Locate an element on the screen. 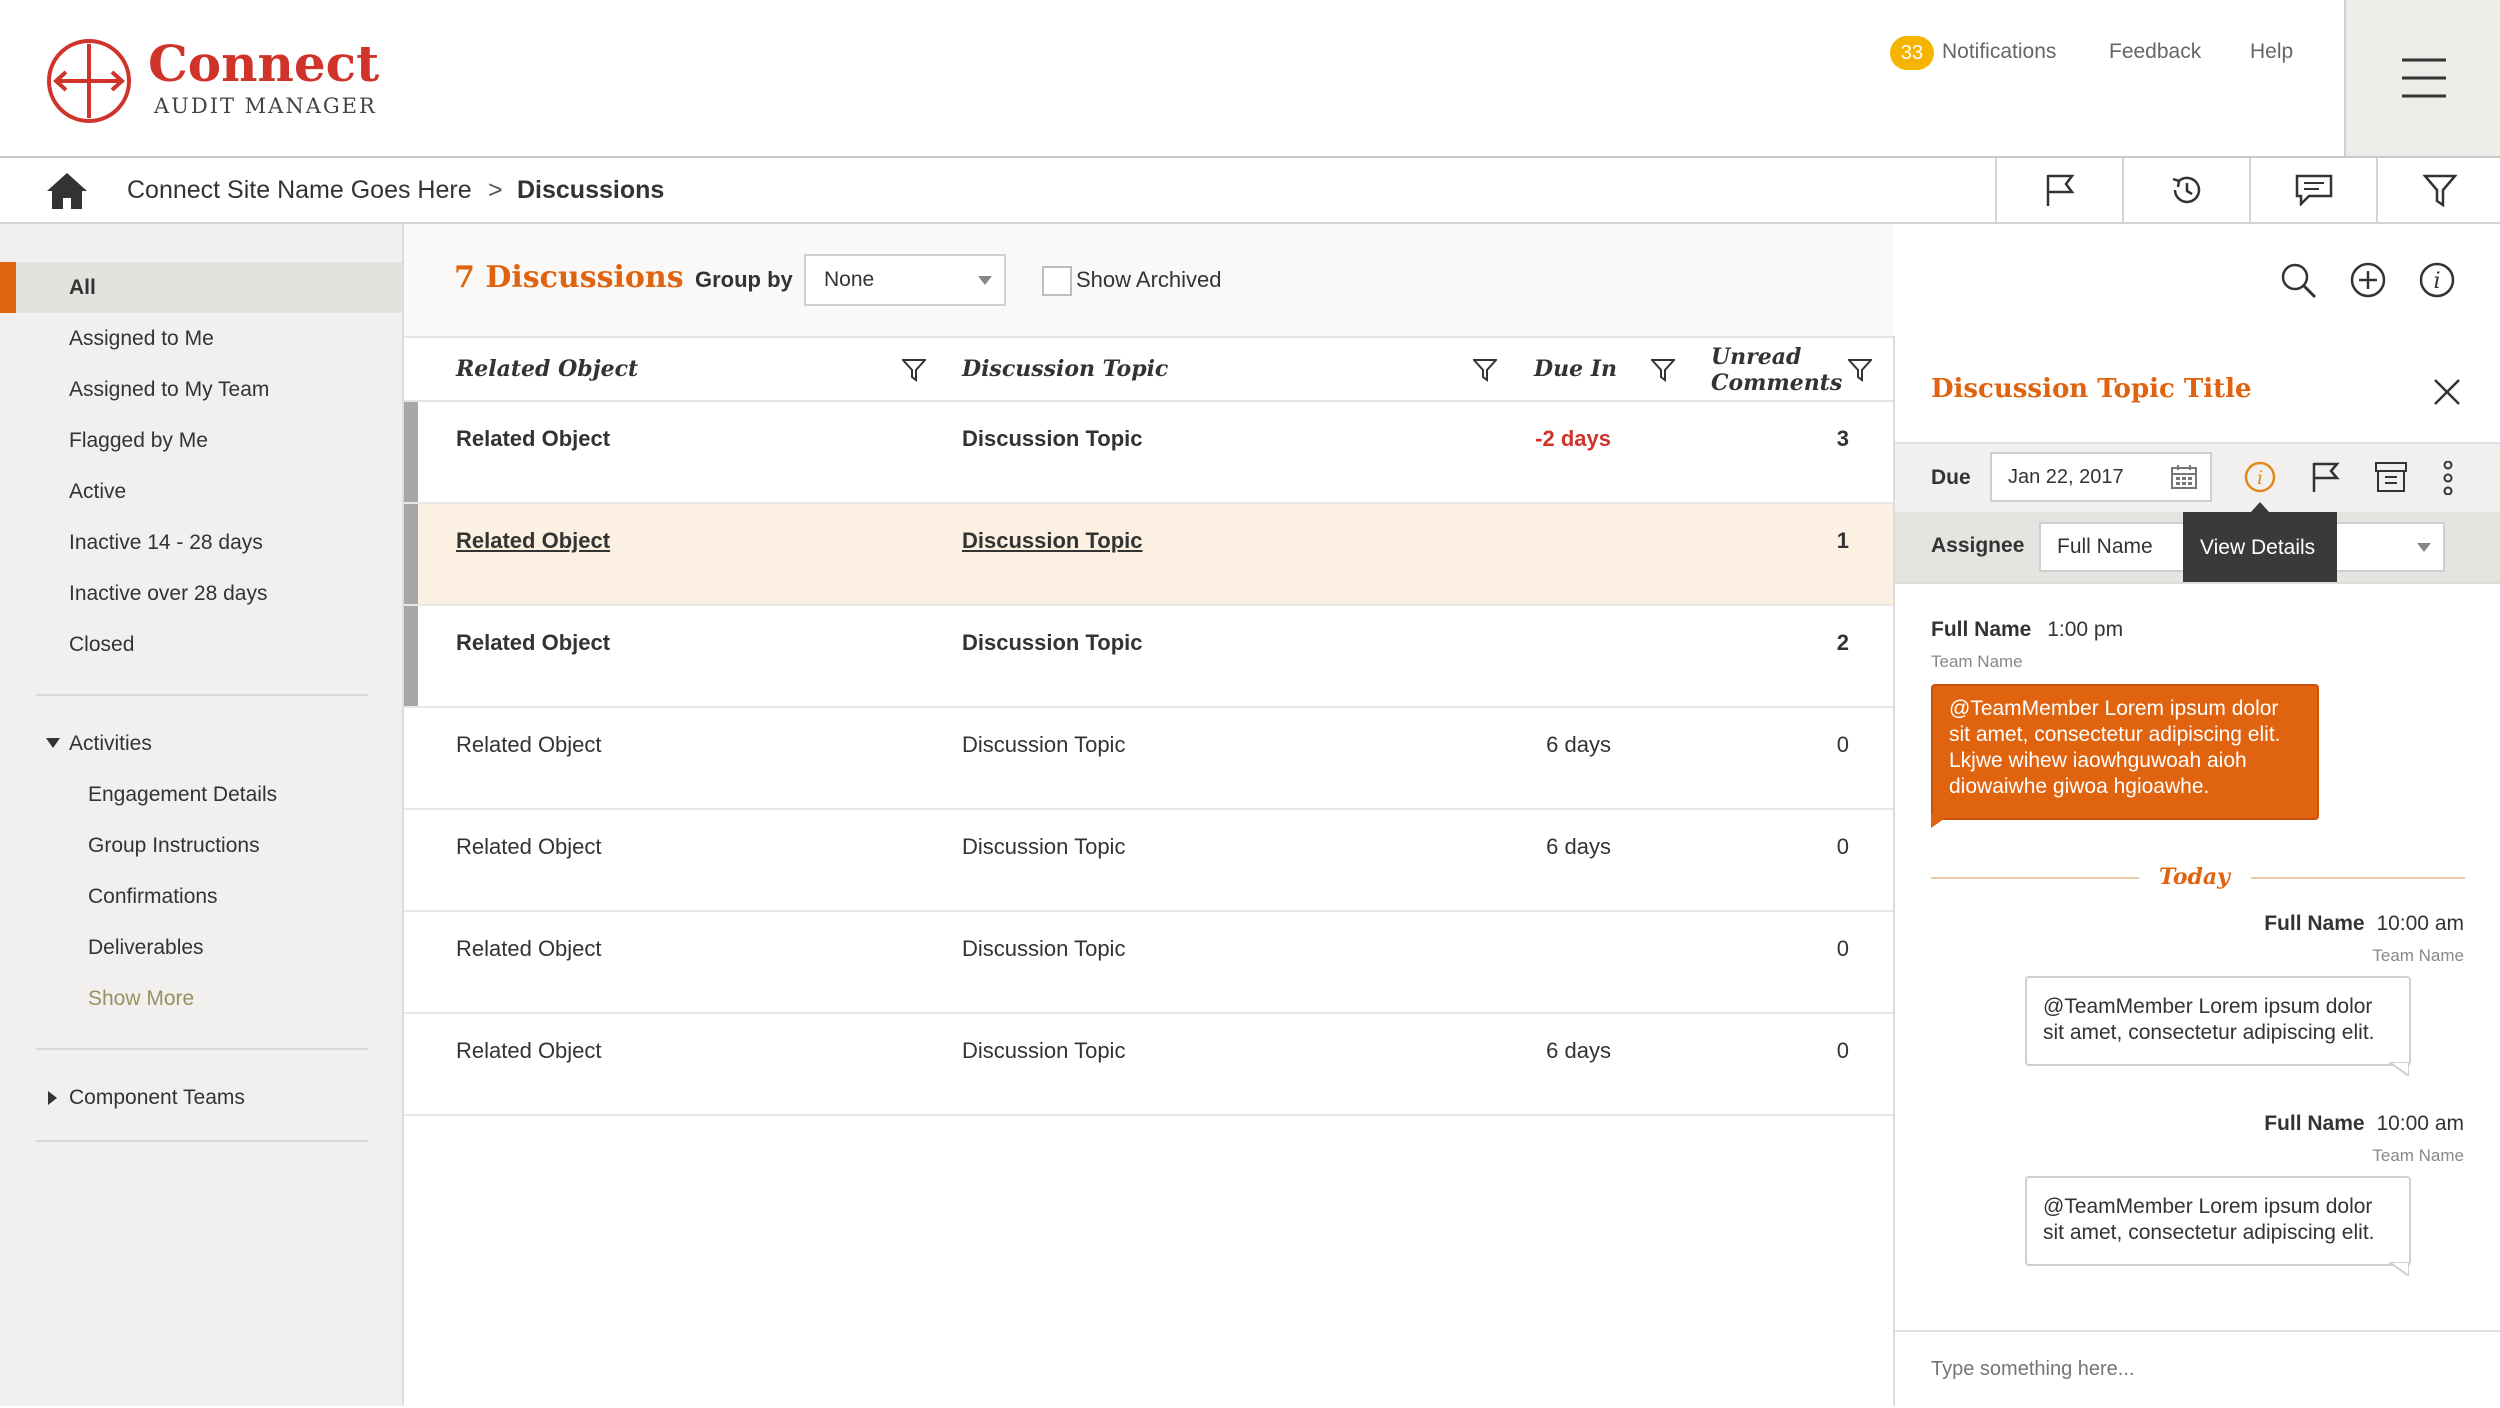 Image resolution: width=2500 pixels, height=1408 pixels. flag-filter-button is located at coordinates (2059, 190).